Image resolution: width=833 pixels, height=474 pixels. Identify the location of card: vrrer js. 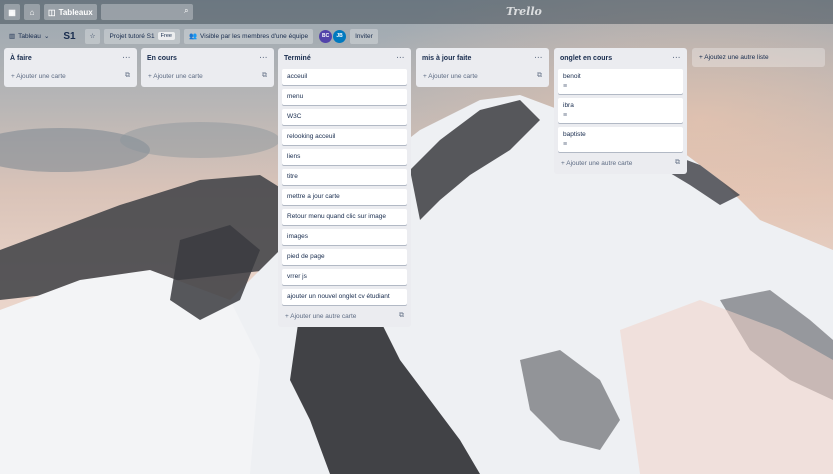
(344, 277).